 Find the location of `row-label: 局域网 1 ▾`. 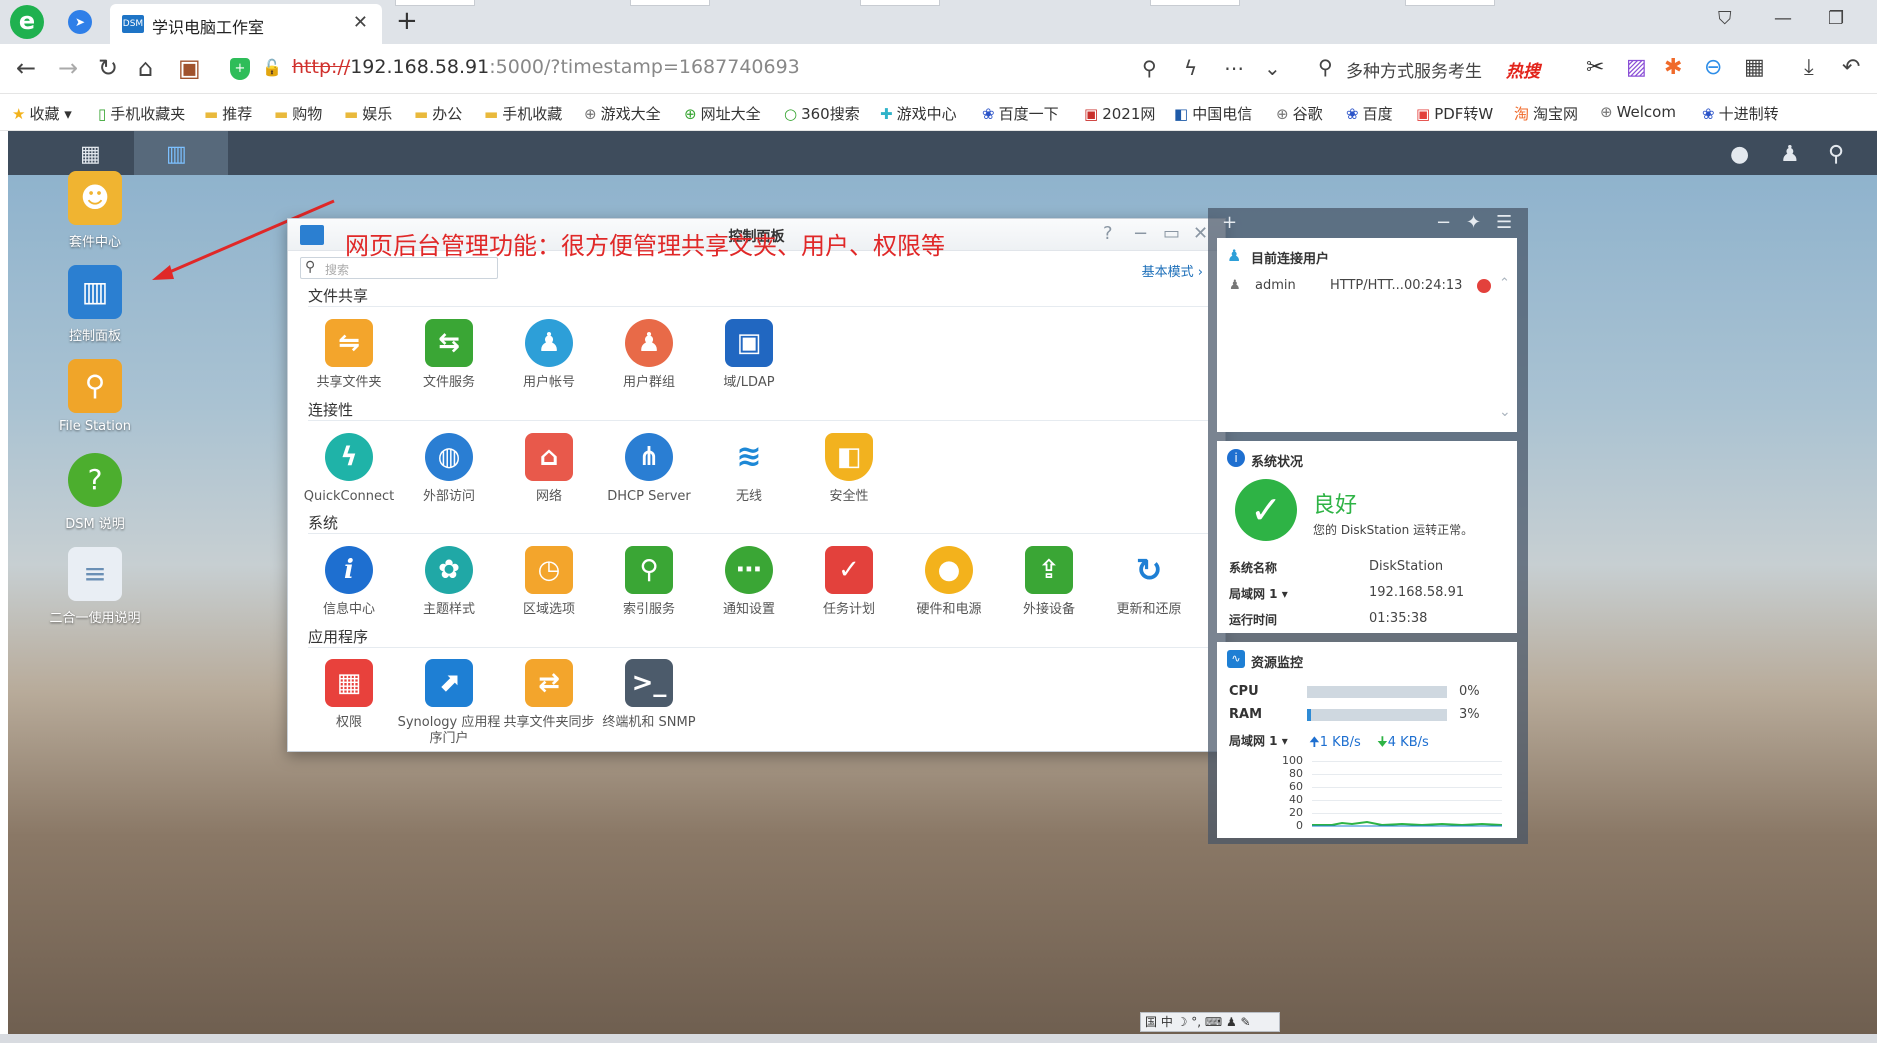

row-label: 局域网 1 ▾ is located at coordinates (1258, 593).